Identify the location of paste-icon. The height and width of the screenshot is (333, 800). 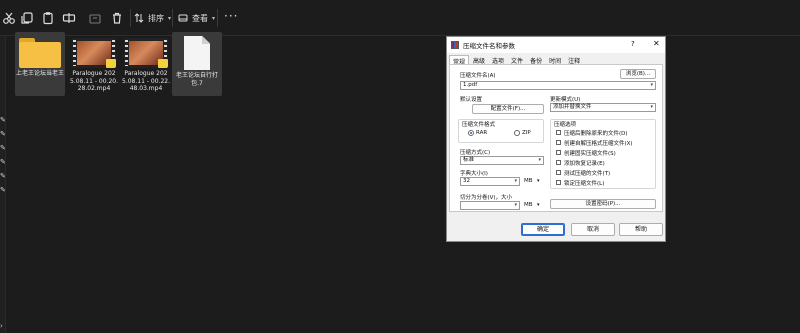
(48, 18).